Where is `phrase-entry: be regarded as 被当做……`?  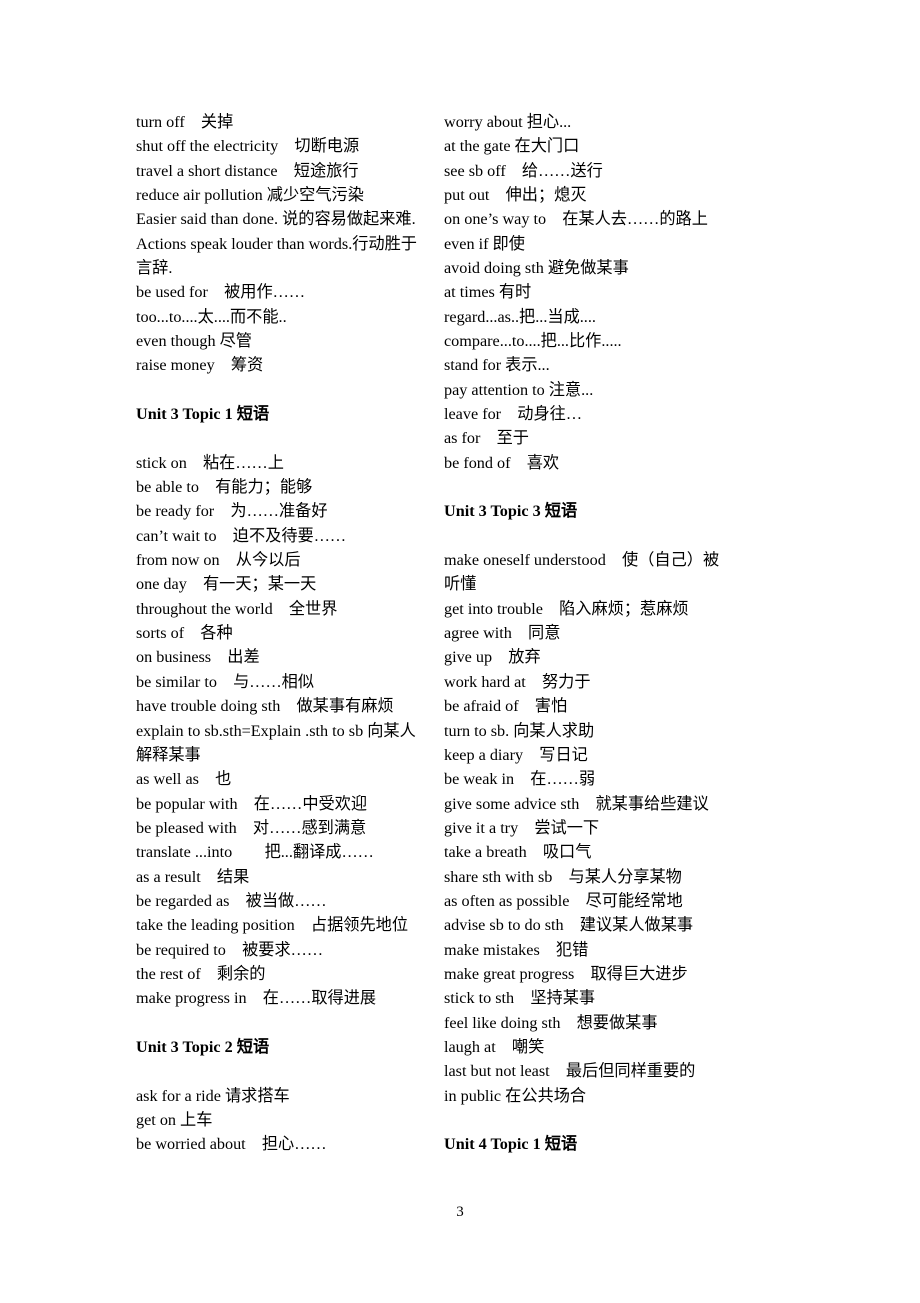
phrase-entry: be regarded as 被当做…… is located at coordinates (231, 900).